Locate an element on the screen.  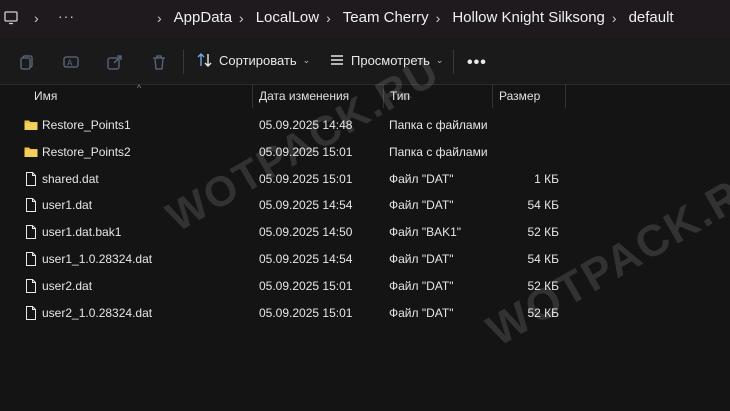
delete-icon is located at coordinates (159, 62).